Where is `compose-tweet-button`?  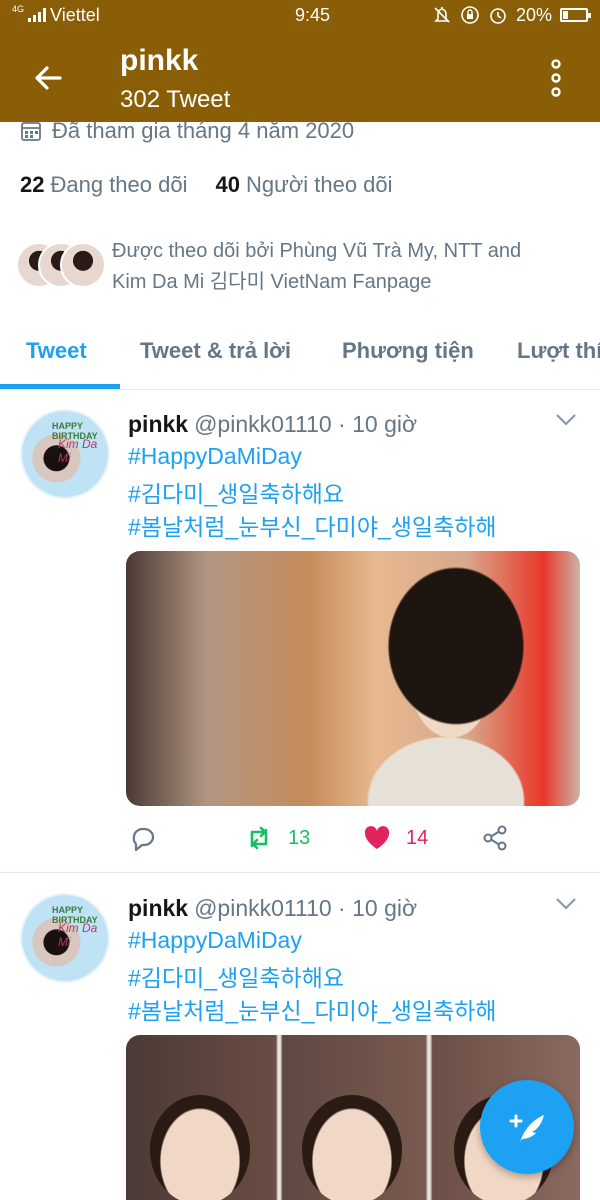
compose-tweet-button is located at coordinates (527, 1127).